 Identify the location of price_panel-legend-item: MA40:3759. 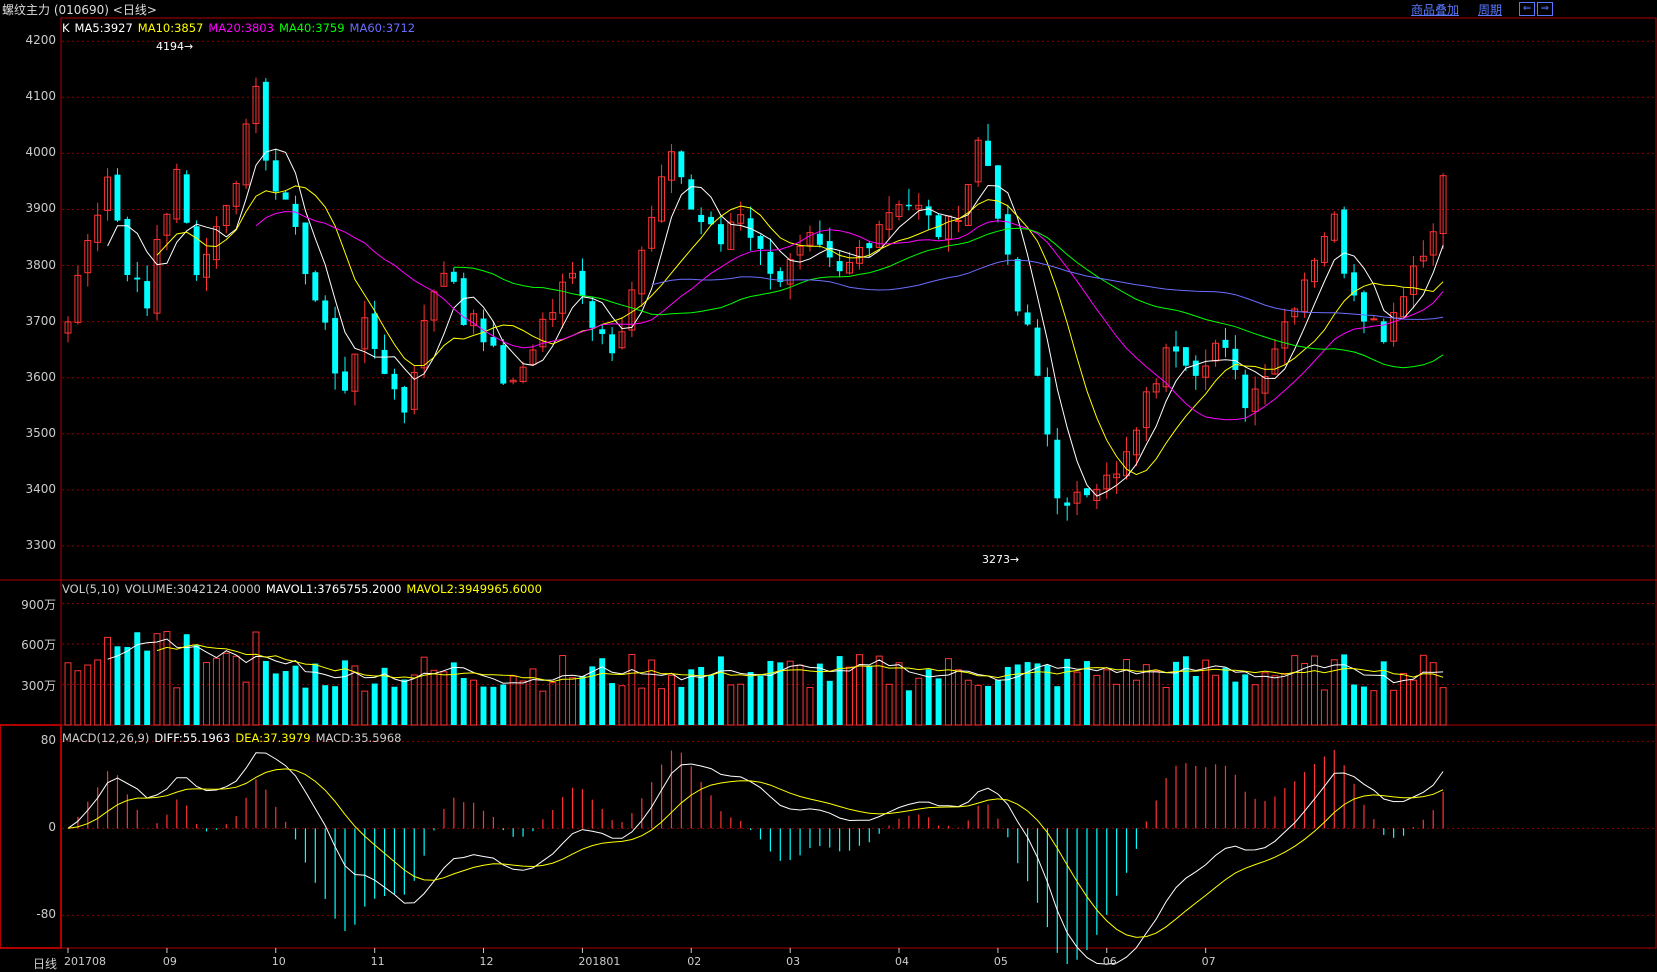
(311, 28).